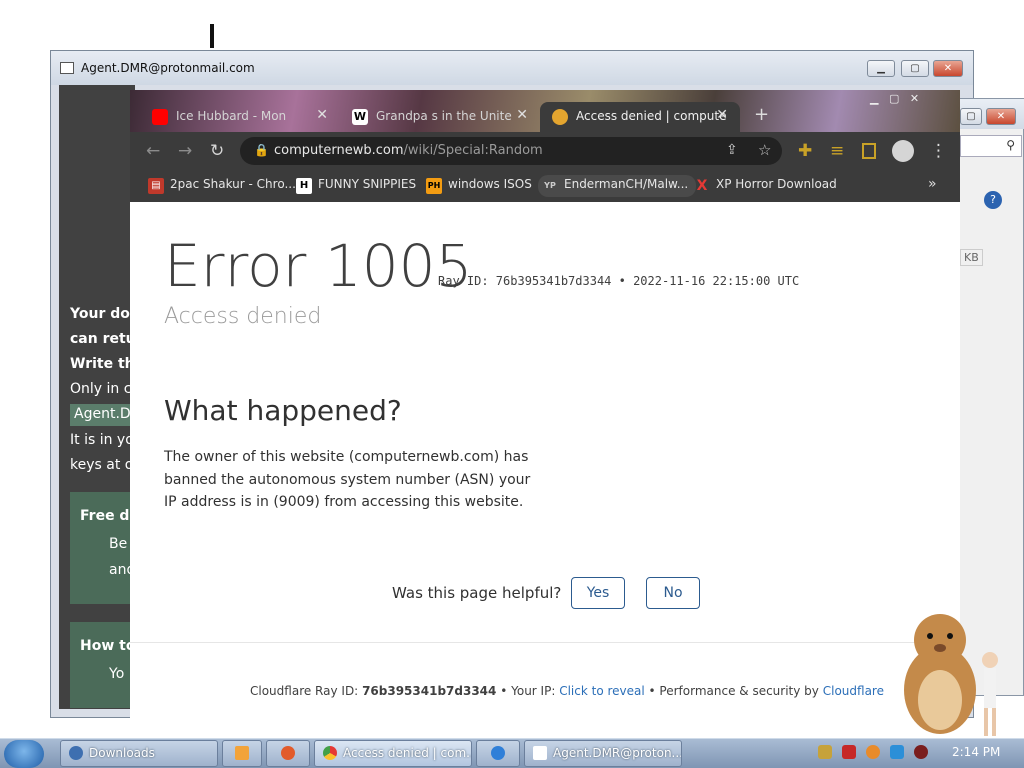 The image size is (1024, 768). I want to click on explorer-titlebar: ▢ ✕, so click(990, 114).